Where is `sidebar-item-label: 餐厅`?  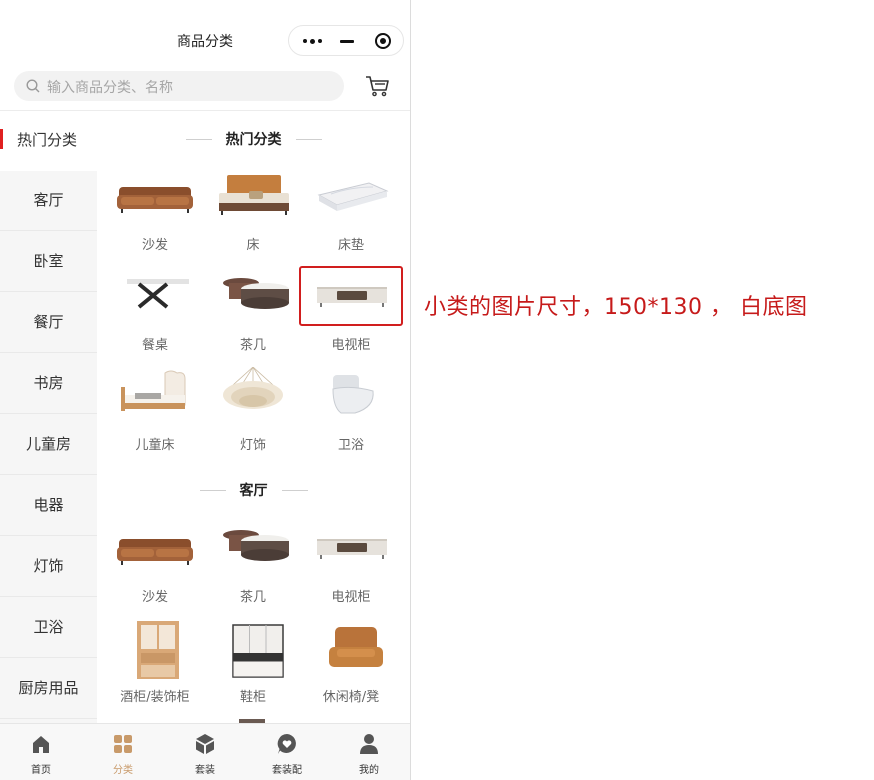
sidebar-item-label: 餐厅 is located at coordinates (48, 322).